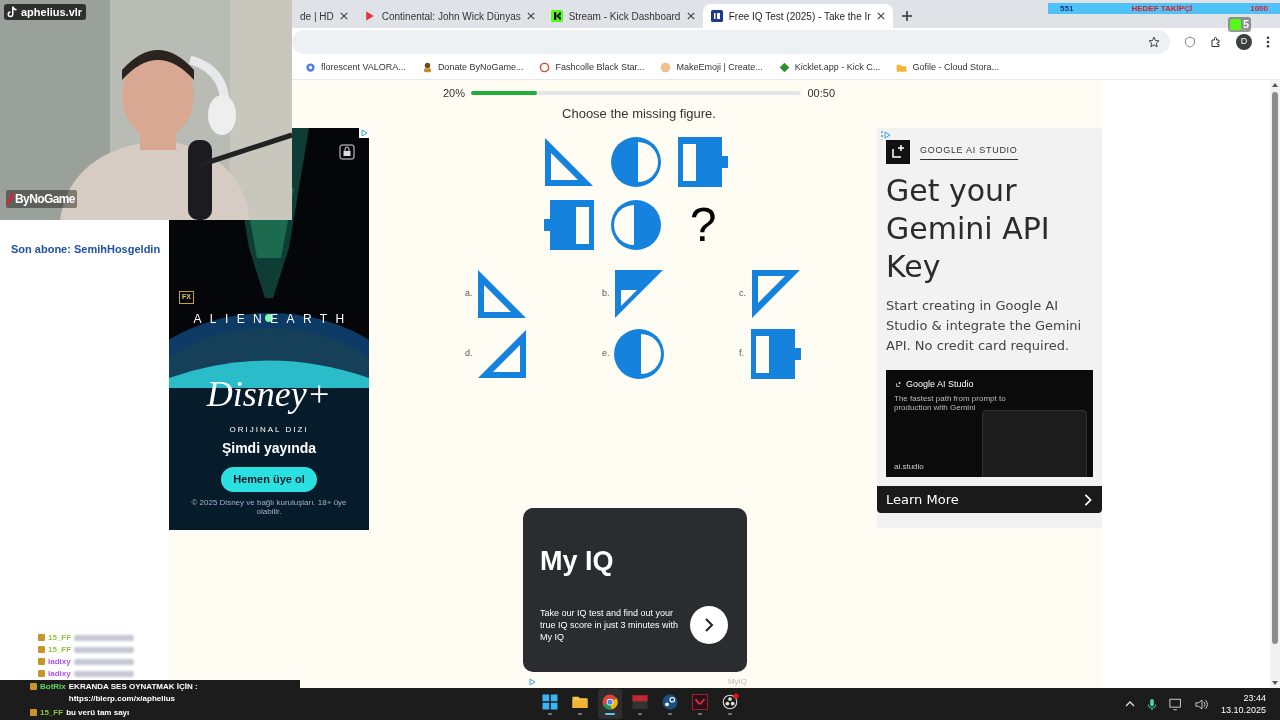  Describe the element at coordinates (1275, 384) in the screenshot. I see `scrollbar` at that location.